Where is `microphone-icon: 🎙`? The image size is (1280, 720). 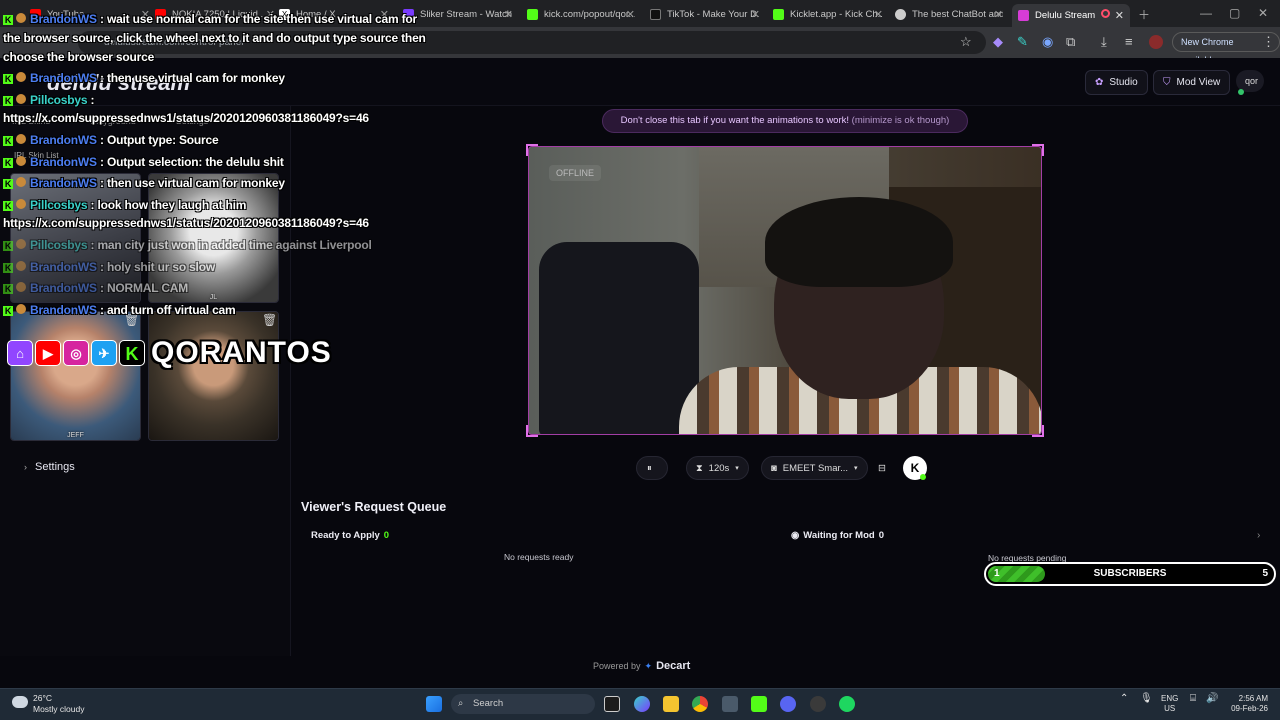
microphone-icon: 🎙 is located at coordinates (1146, 699).